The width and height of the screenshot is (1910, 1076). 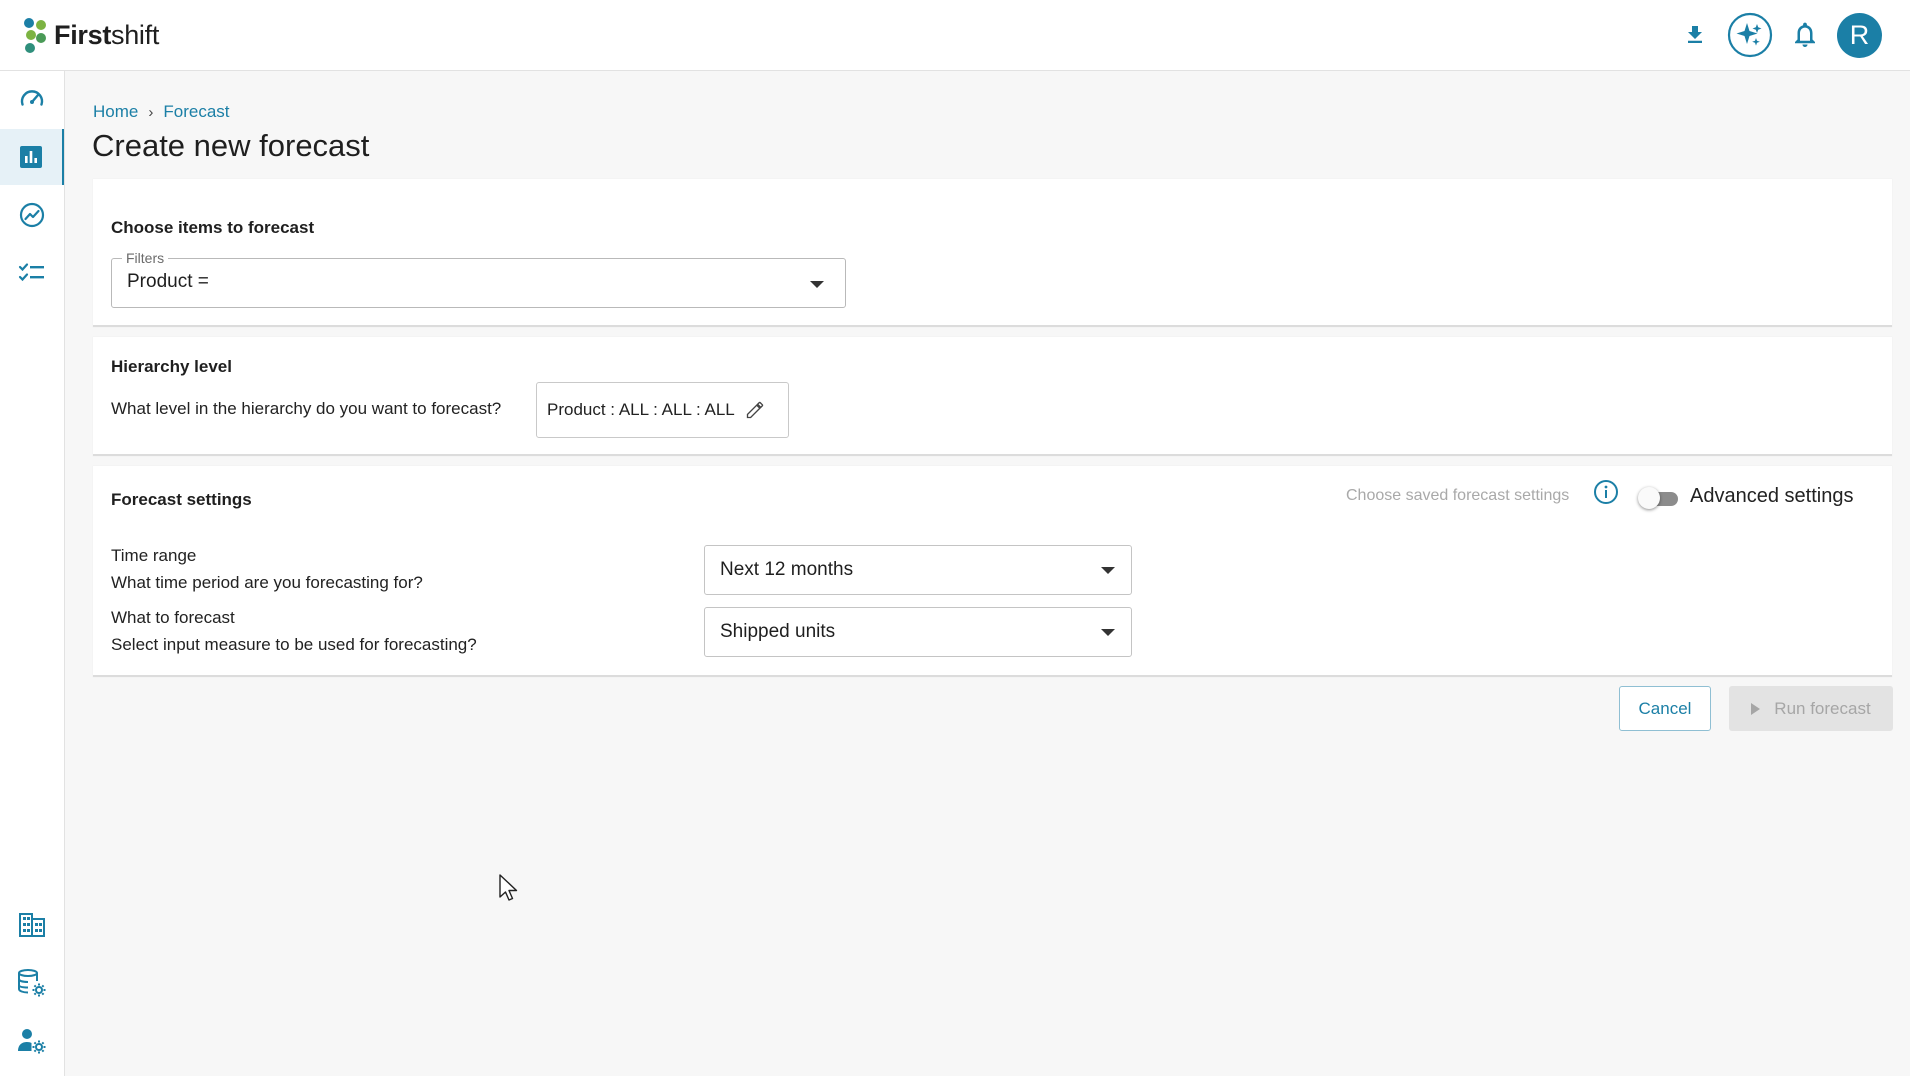 I want to click on sidebar-item-organization, so click(x=32, y=925).